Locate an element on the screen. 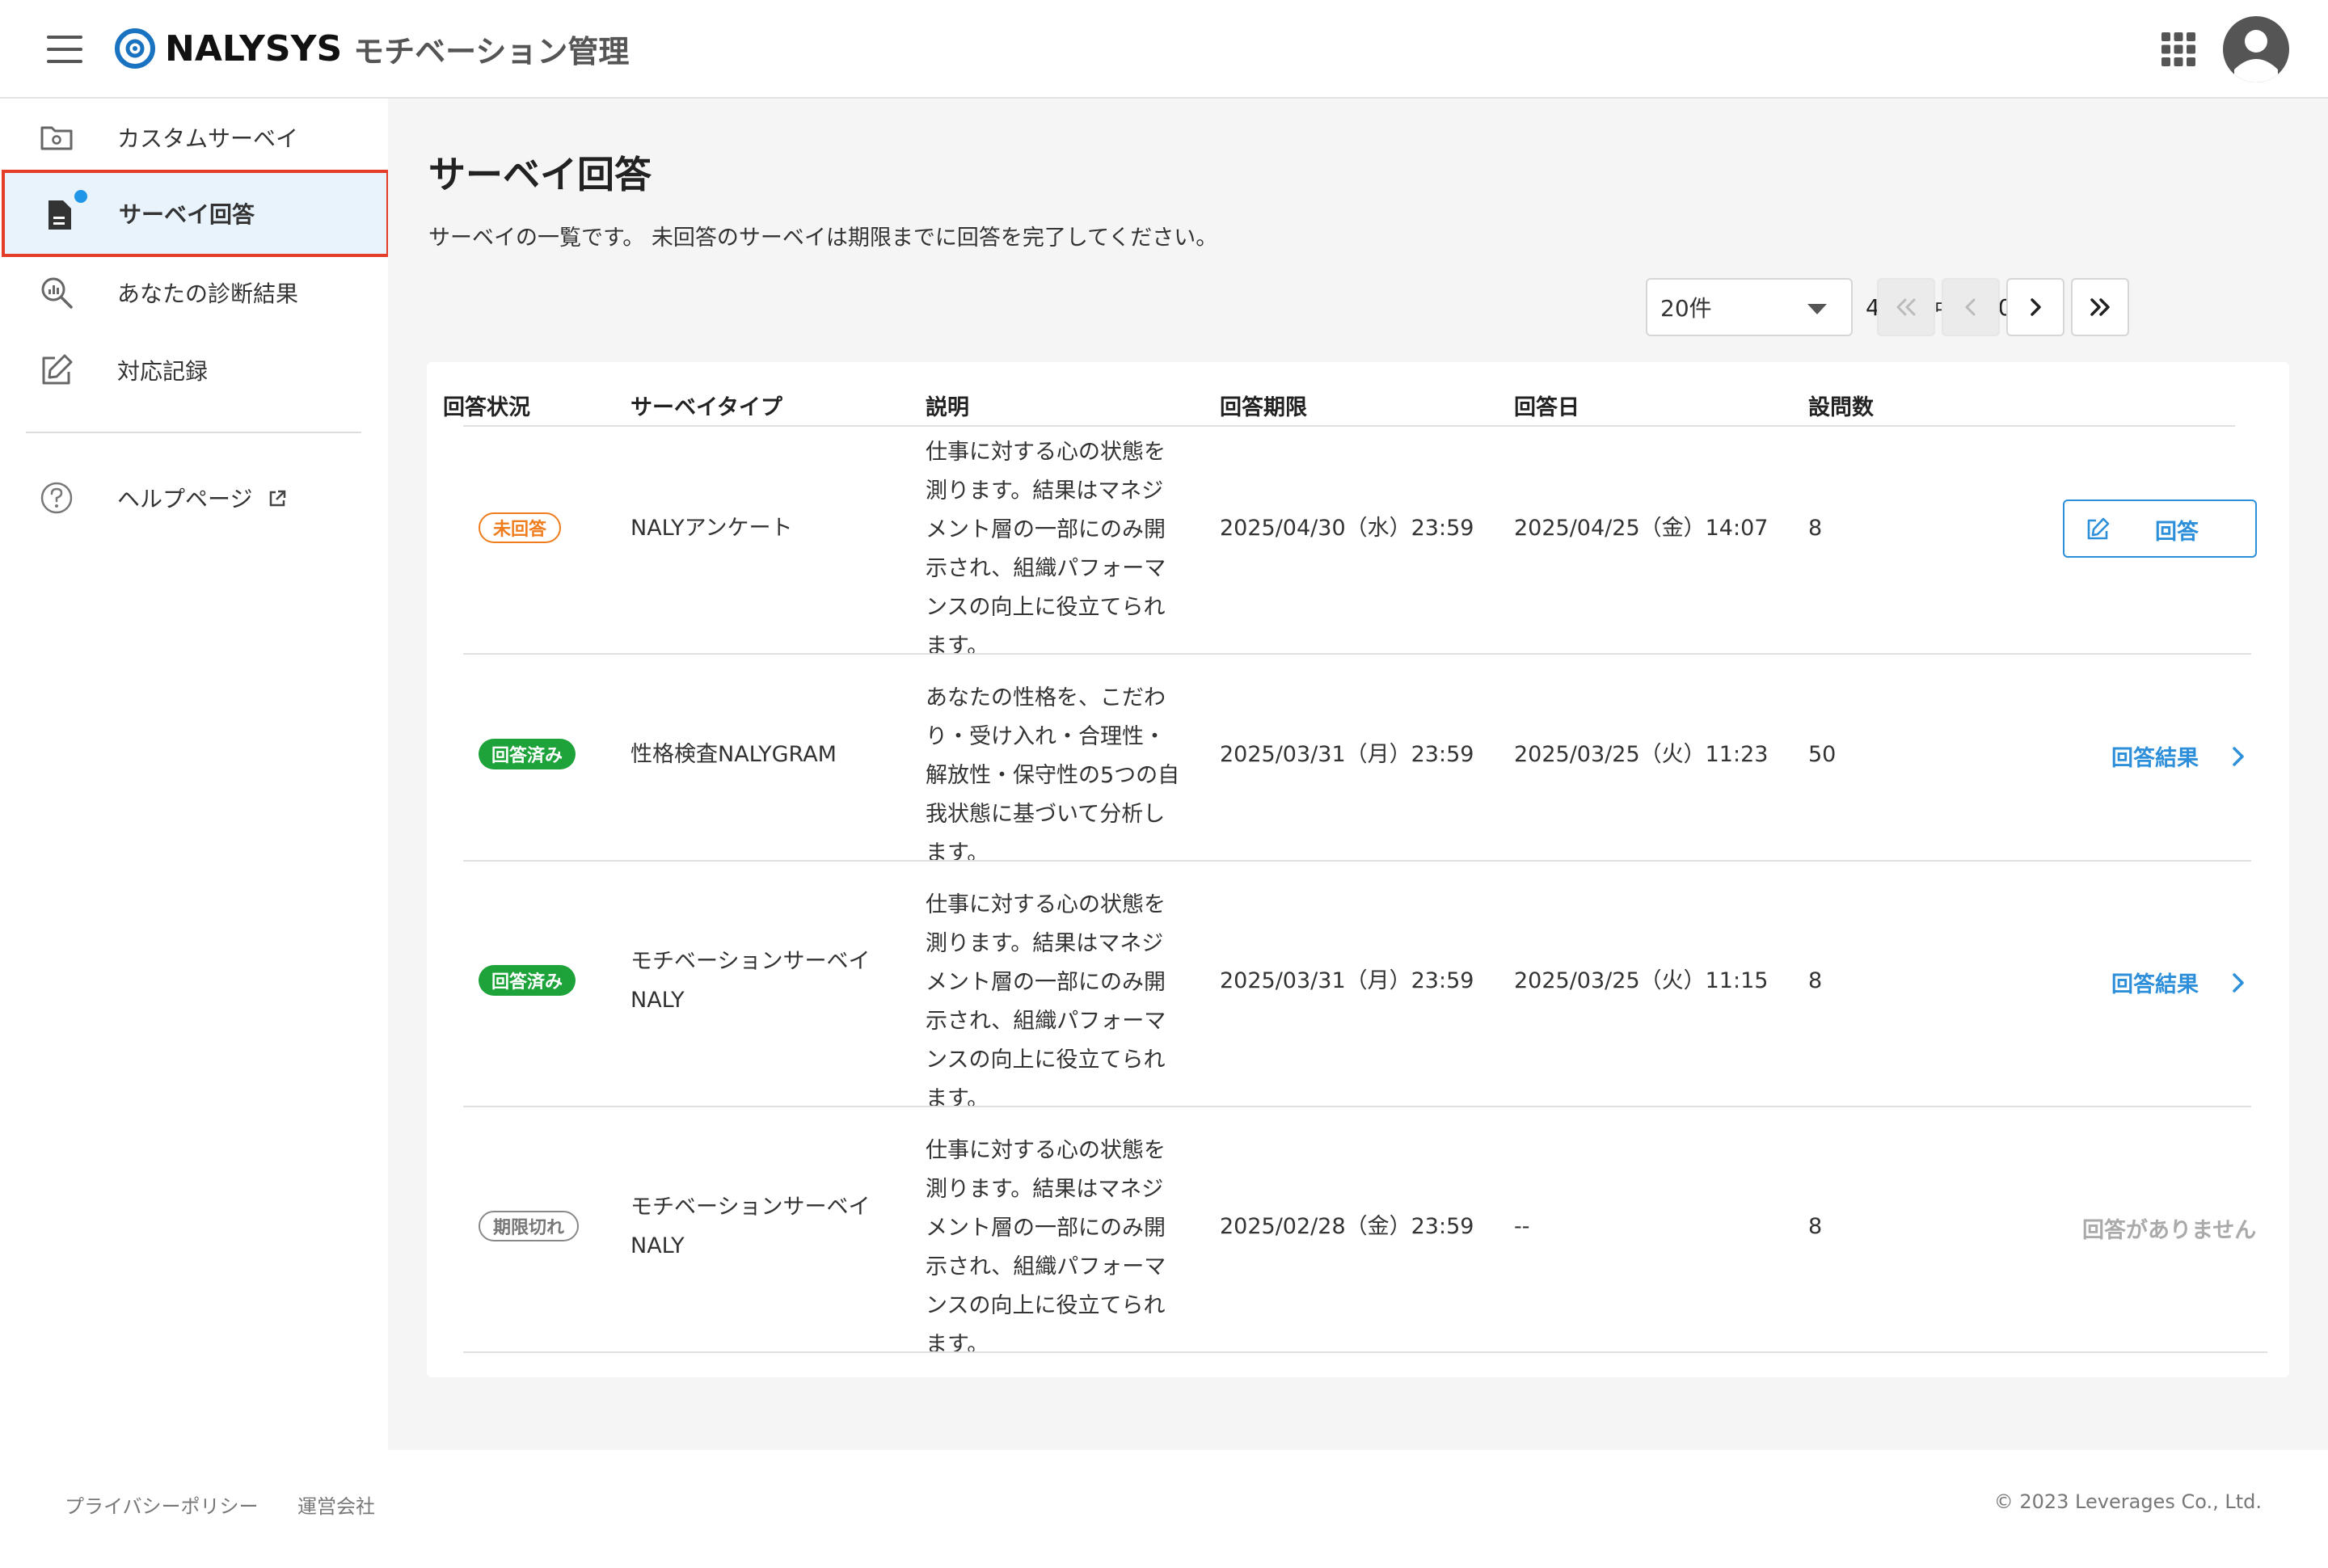  external-link-icon is located at coordinates (278, 498).